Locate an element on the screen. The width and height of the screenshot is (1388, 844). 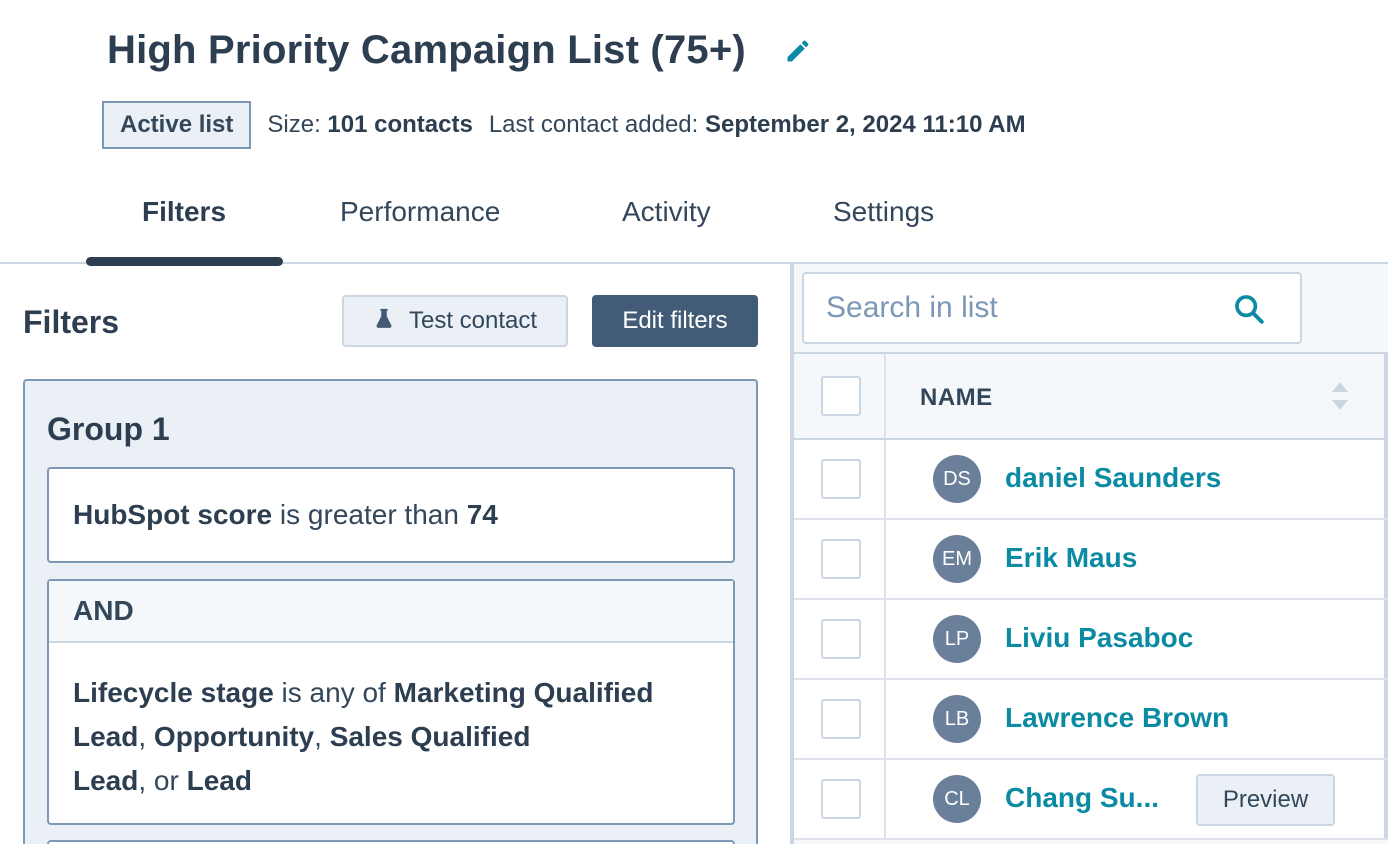
filters-heading: Filters is located at coordinates (71, 322).